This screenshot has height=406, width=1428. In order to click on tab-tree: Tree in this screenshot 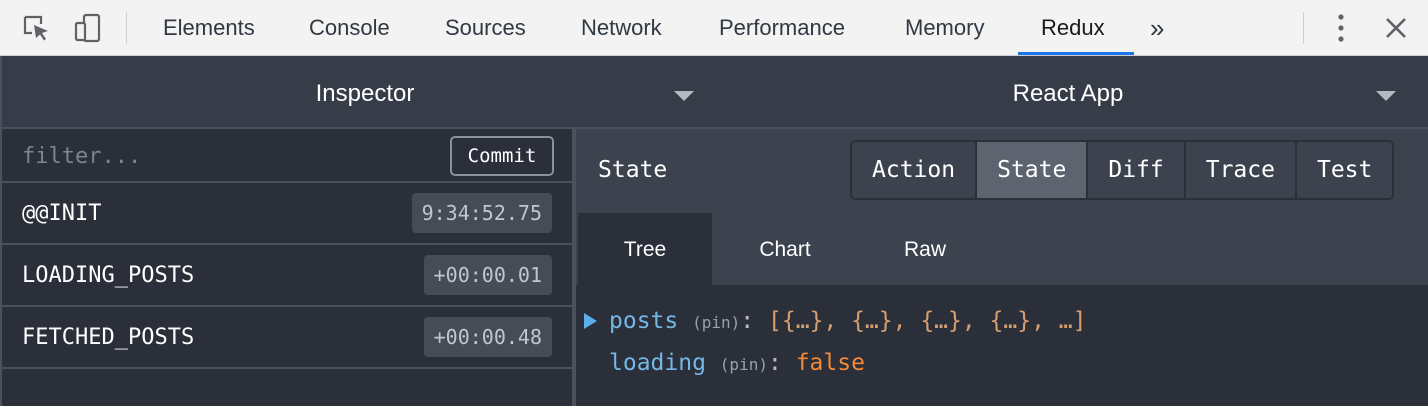, I will do `click(645, 249)`.